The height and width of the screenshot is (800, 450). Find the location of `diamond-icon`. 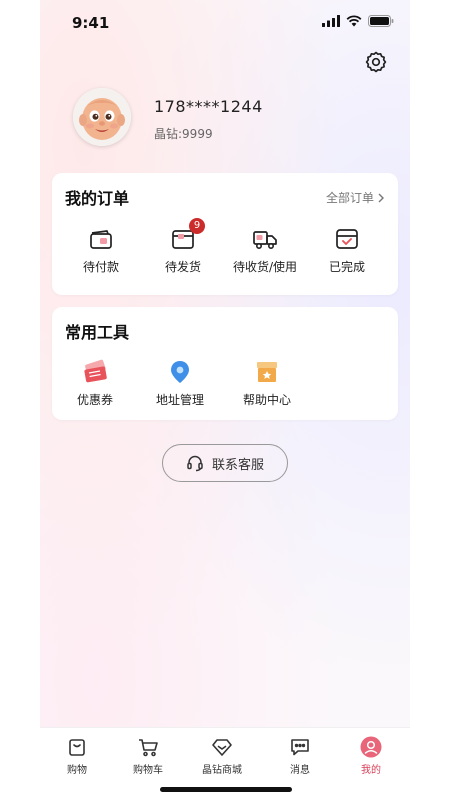

diamond-icon is located at coordinates (222, 747).